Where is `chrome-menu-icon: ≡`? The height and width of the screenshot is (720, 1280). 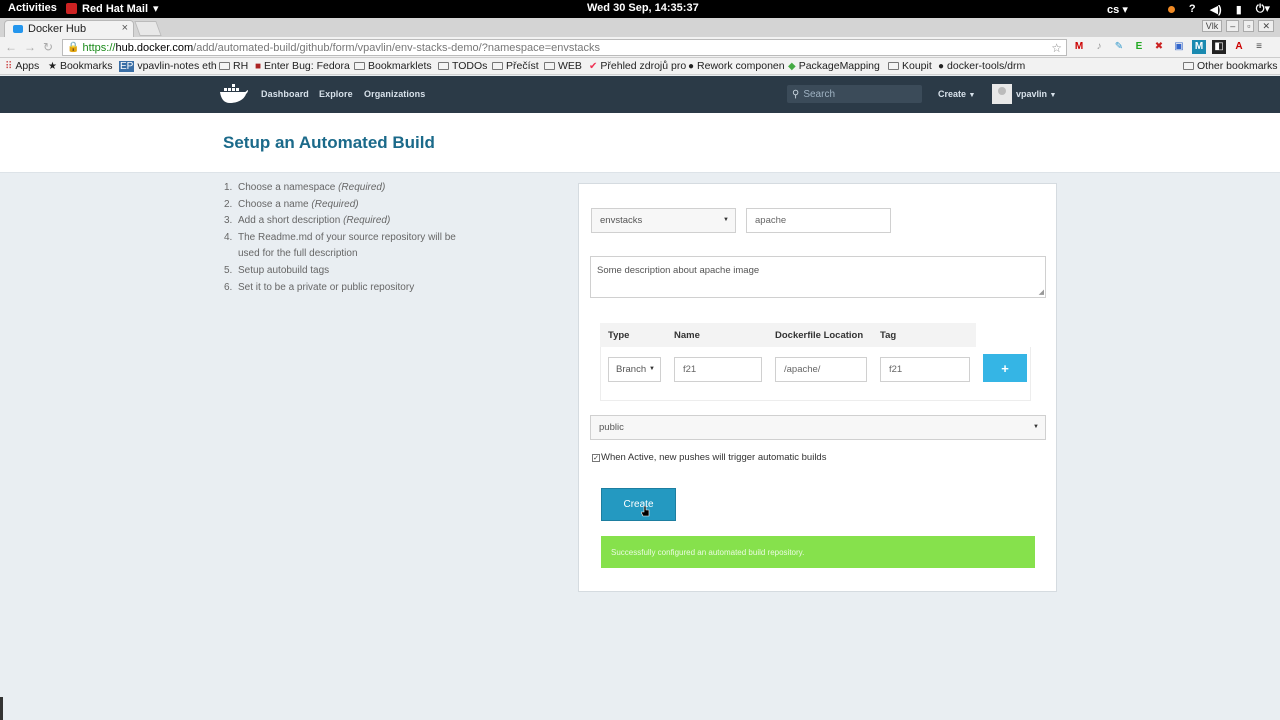 chrome-menu-icon: ≡ is located at coordinates (1259, 47).